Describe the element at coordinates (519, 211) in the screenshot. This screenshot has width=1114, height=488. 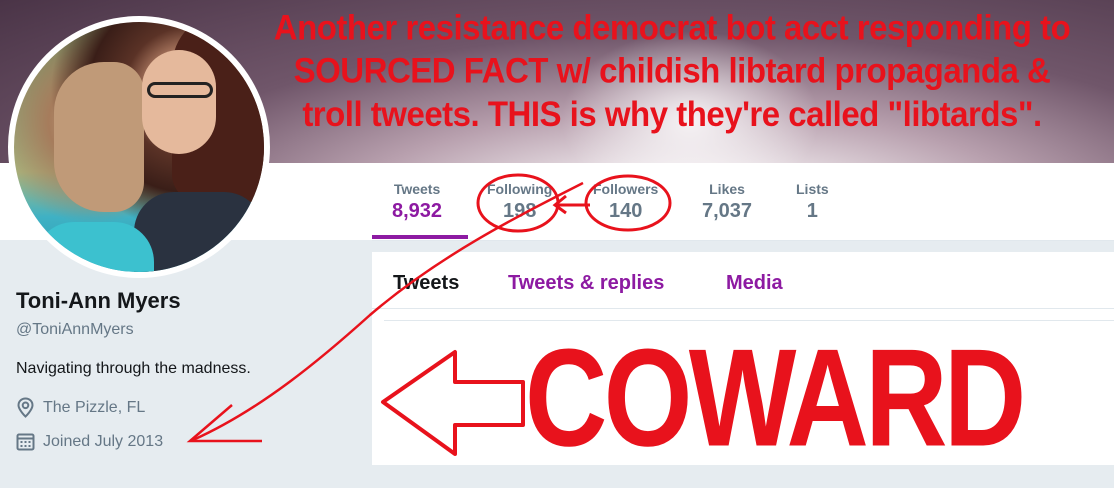
I see `stat-value: 198` at that location.